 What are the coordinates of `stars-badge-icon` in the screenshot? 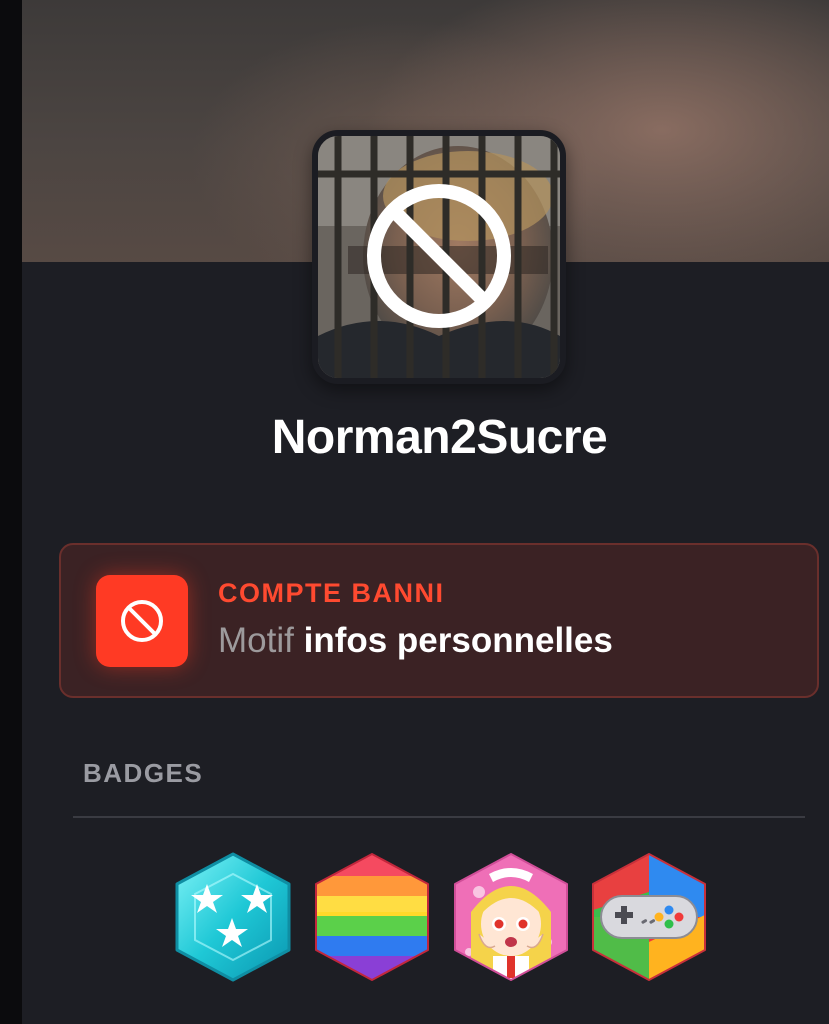 It's located at (233, 917).